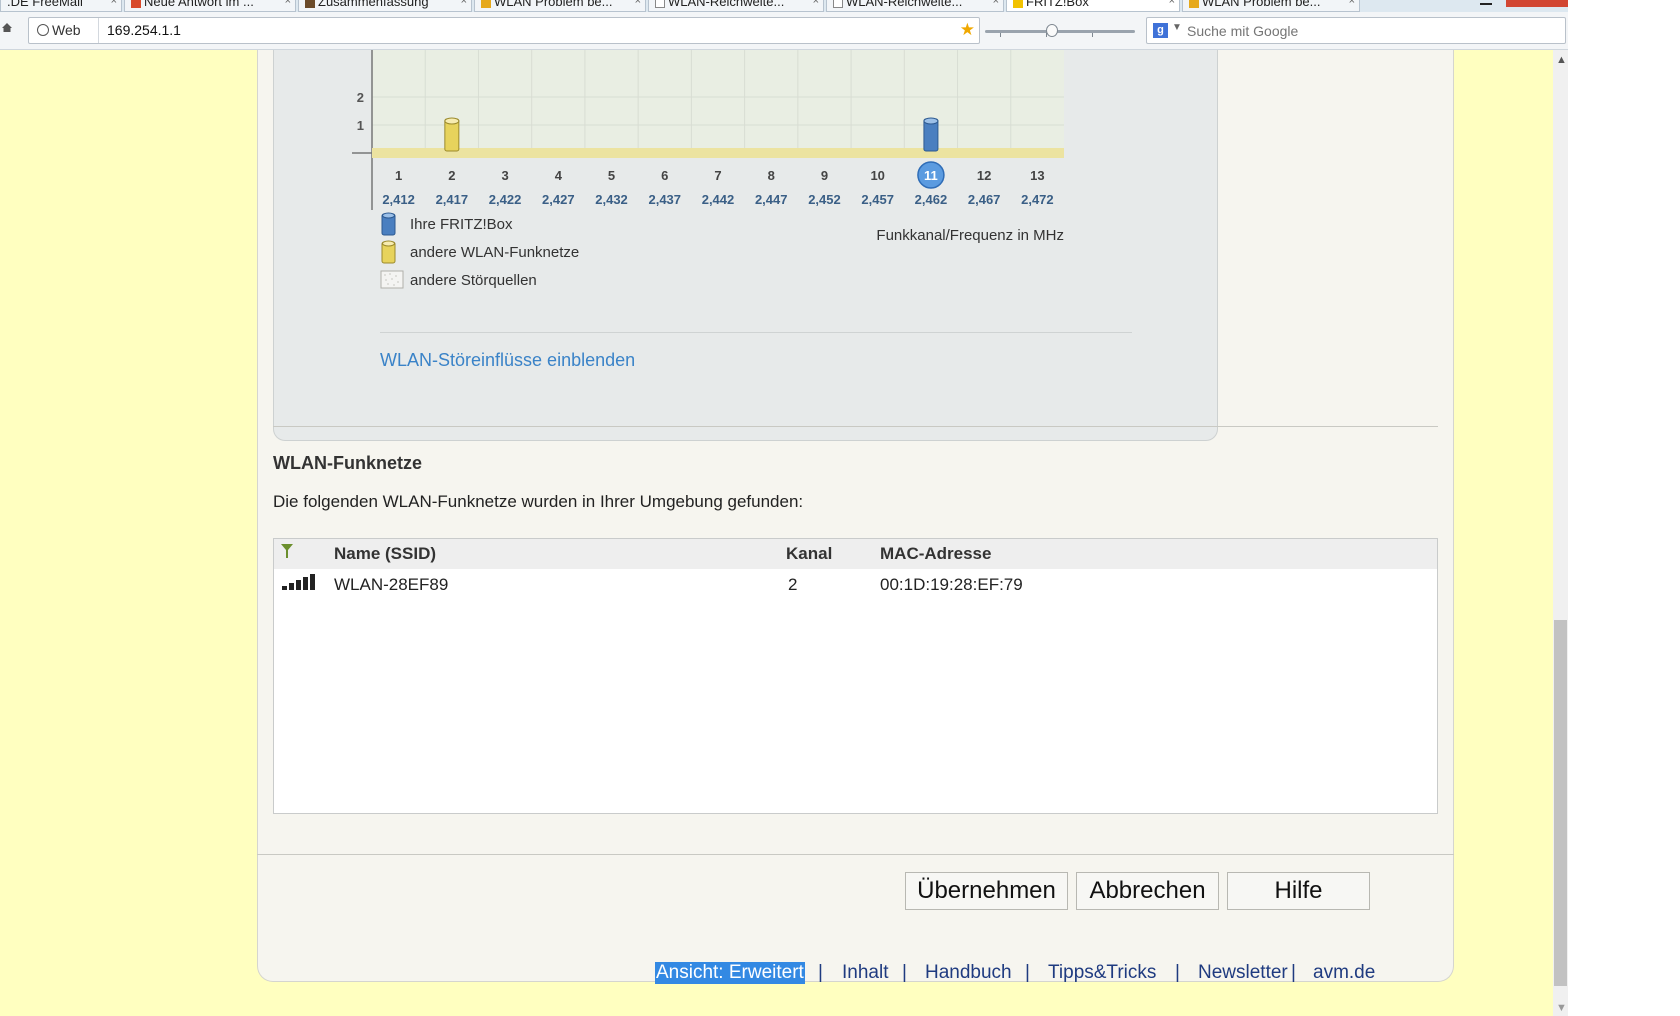 The height and width of the screenshot is (1016, 1680). I want to click on baseline-band, so click(718, 153).